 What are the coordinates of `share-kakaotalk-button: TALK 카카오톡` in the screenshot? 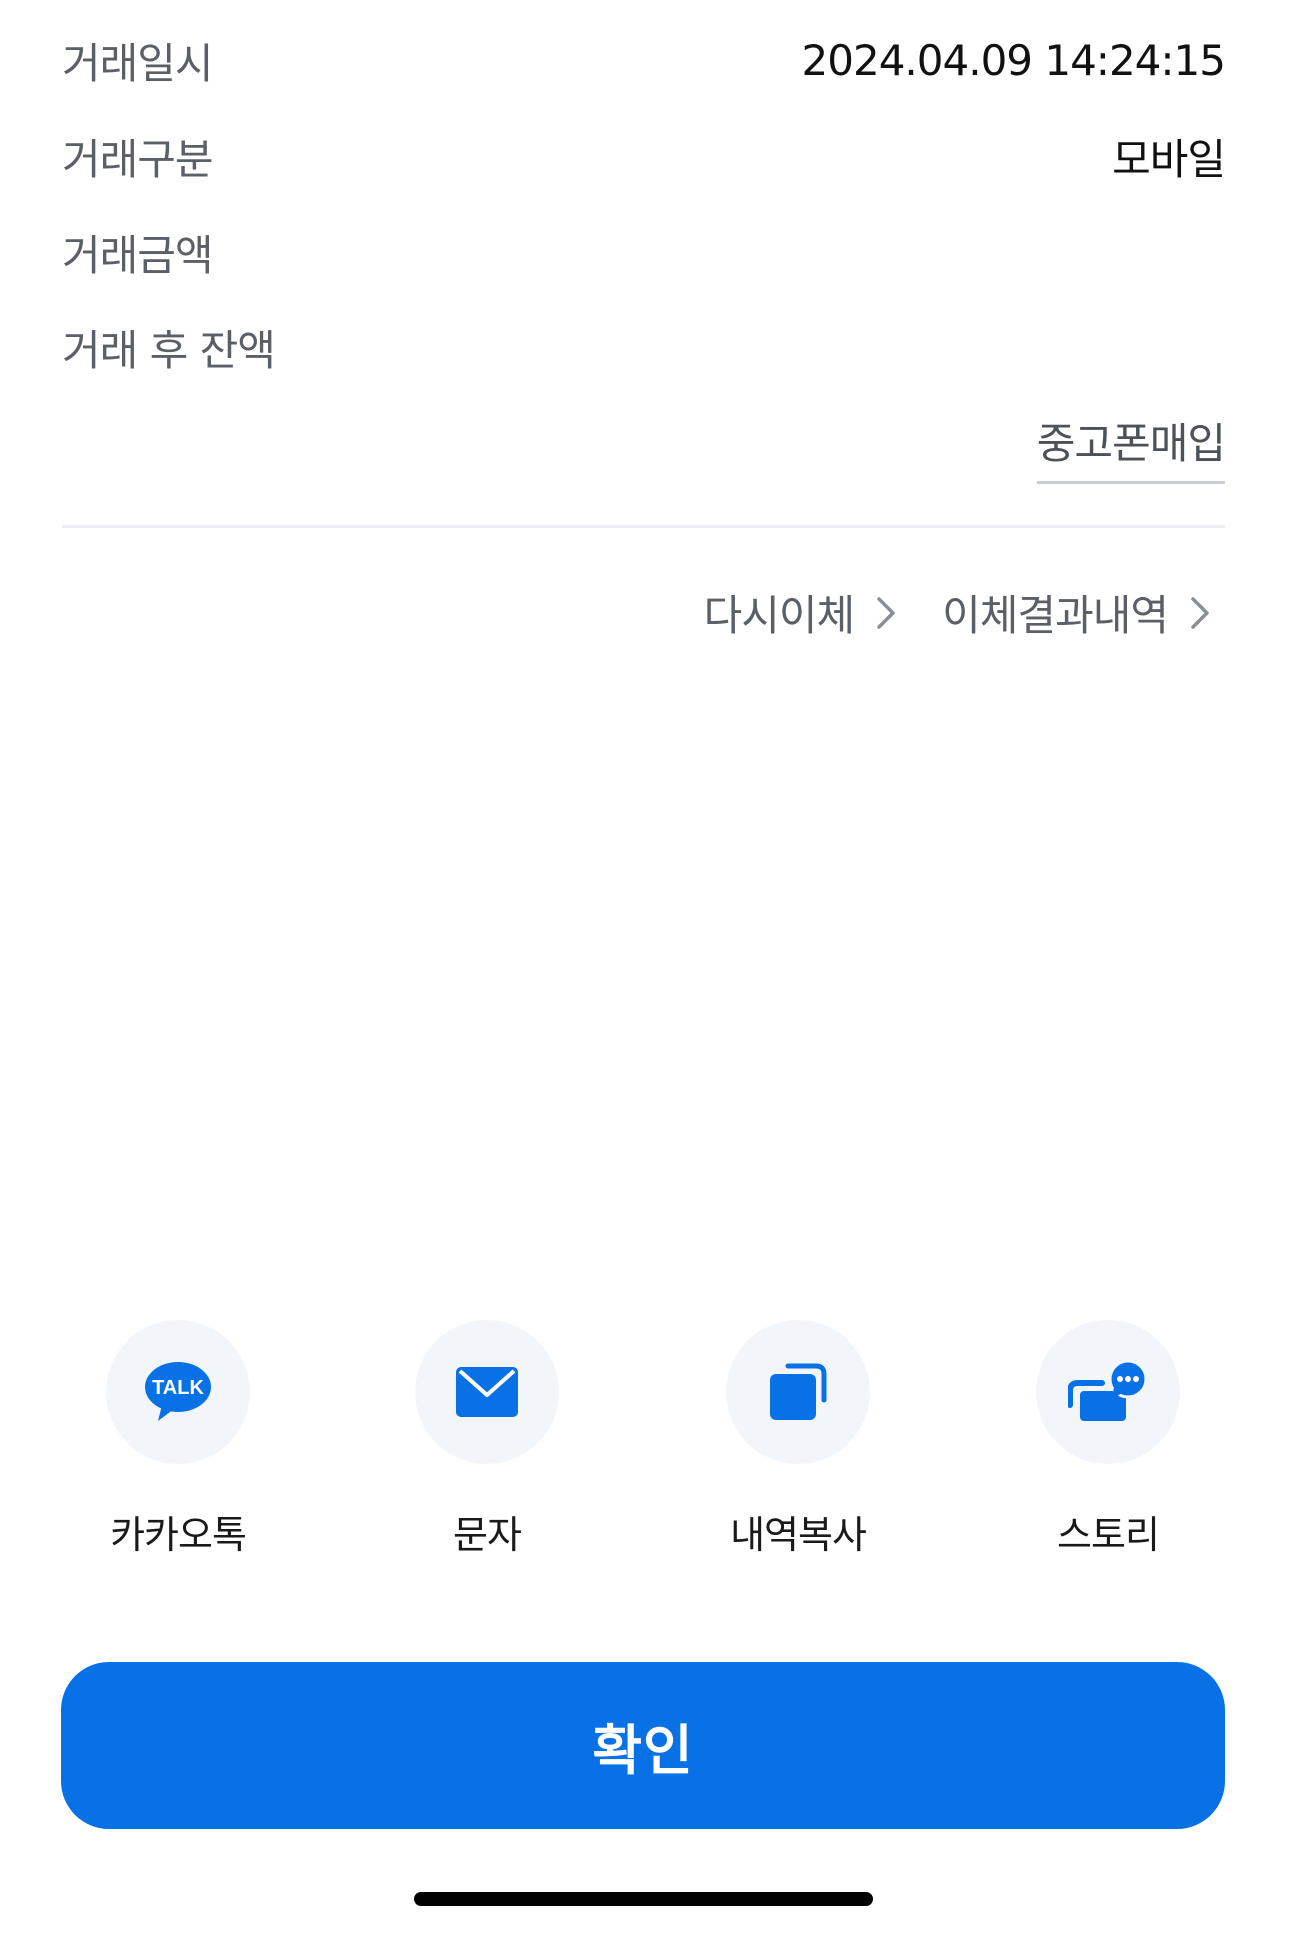 It's located at (178, 1439).